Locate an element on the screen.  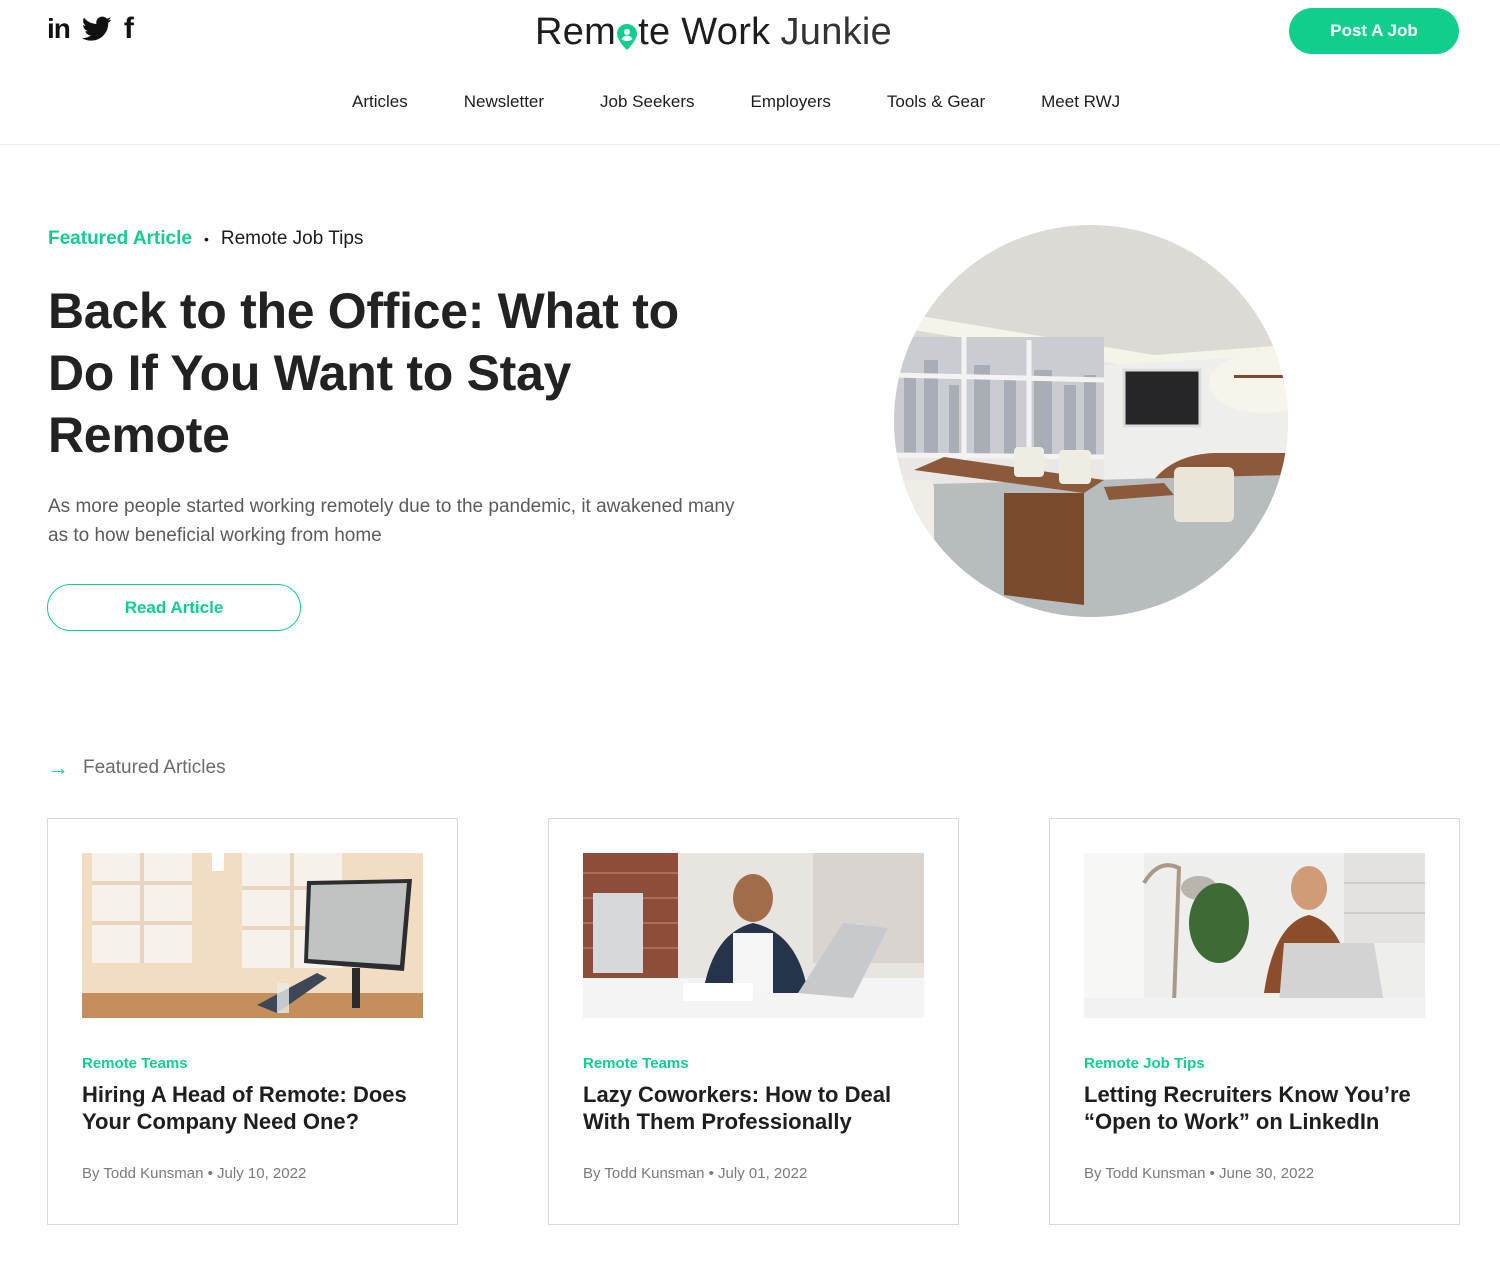
hero-image-office is located at coordinates (1091, 421).